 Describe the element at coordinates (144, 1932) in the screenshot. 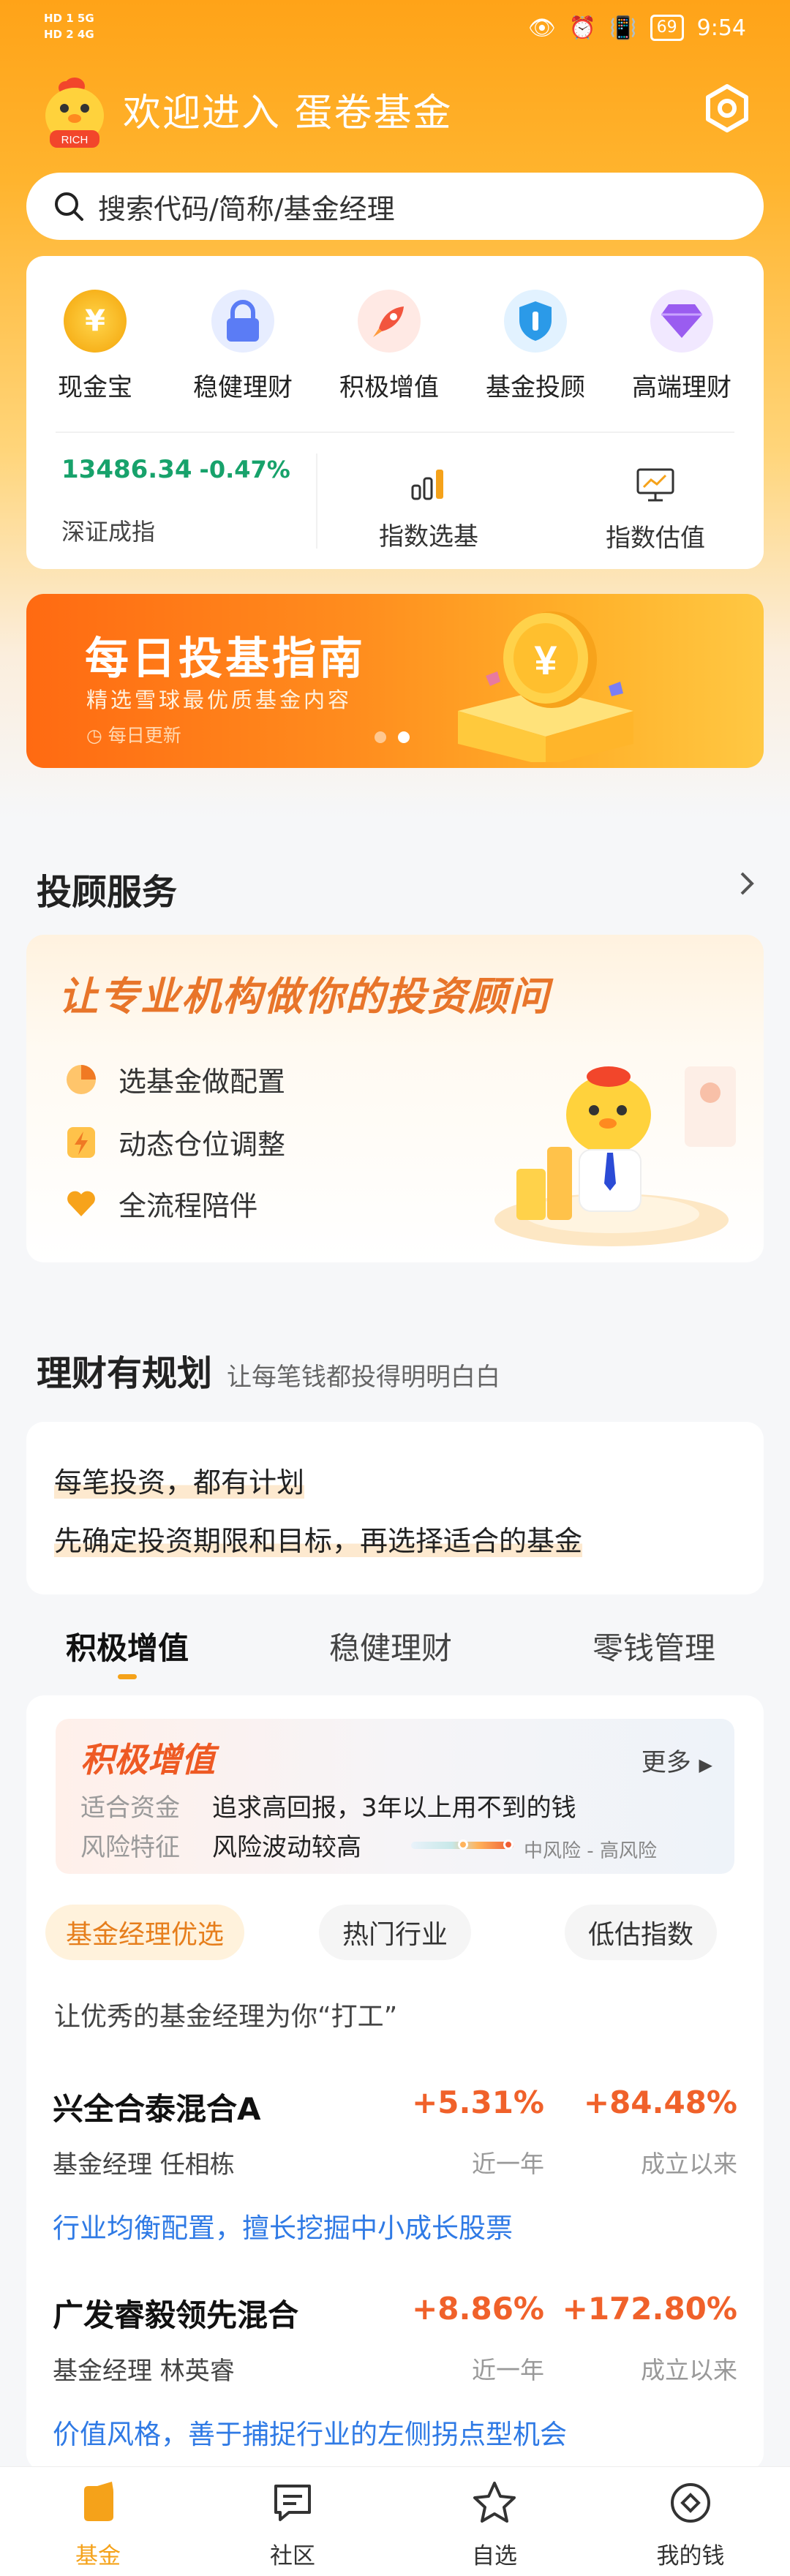

I see `chip-manager-pick: 基金经理优选` at that location.